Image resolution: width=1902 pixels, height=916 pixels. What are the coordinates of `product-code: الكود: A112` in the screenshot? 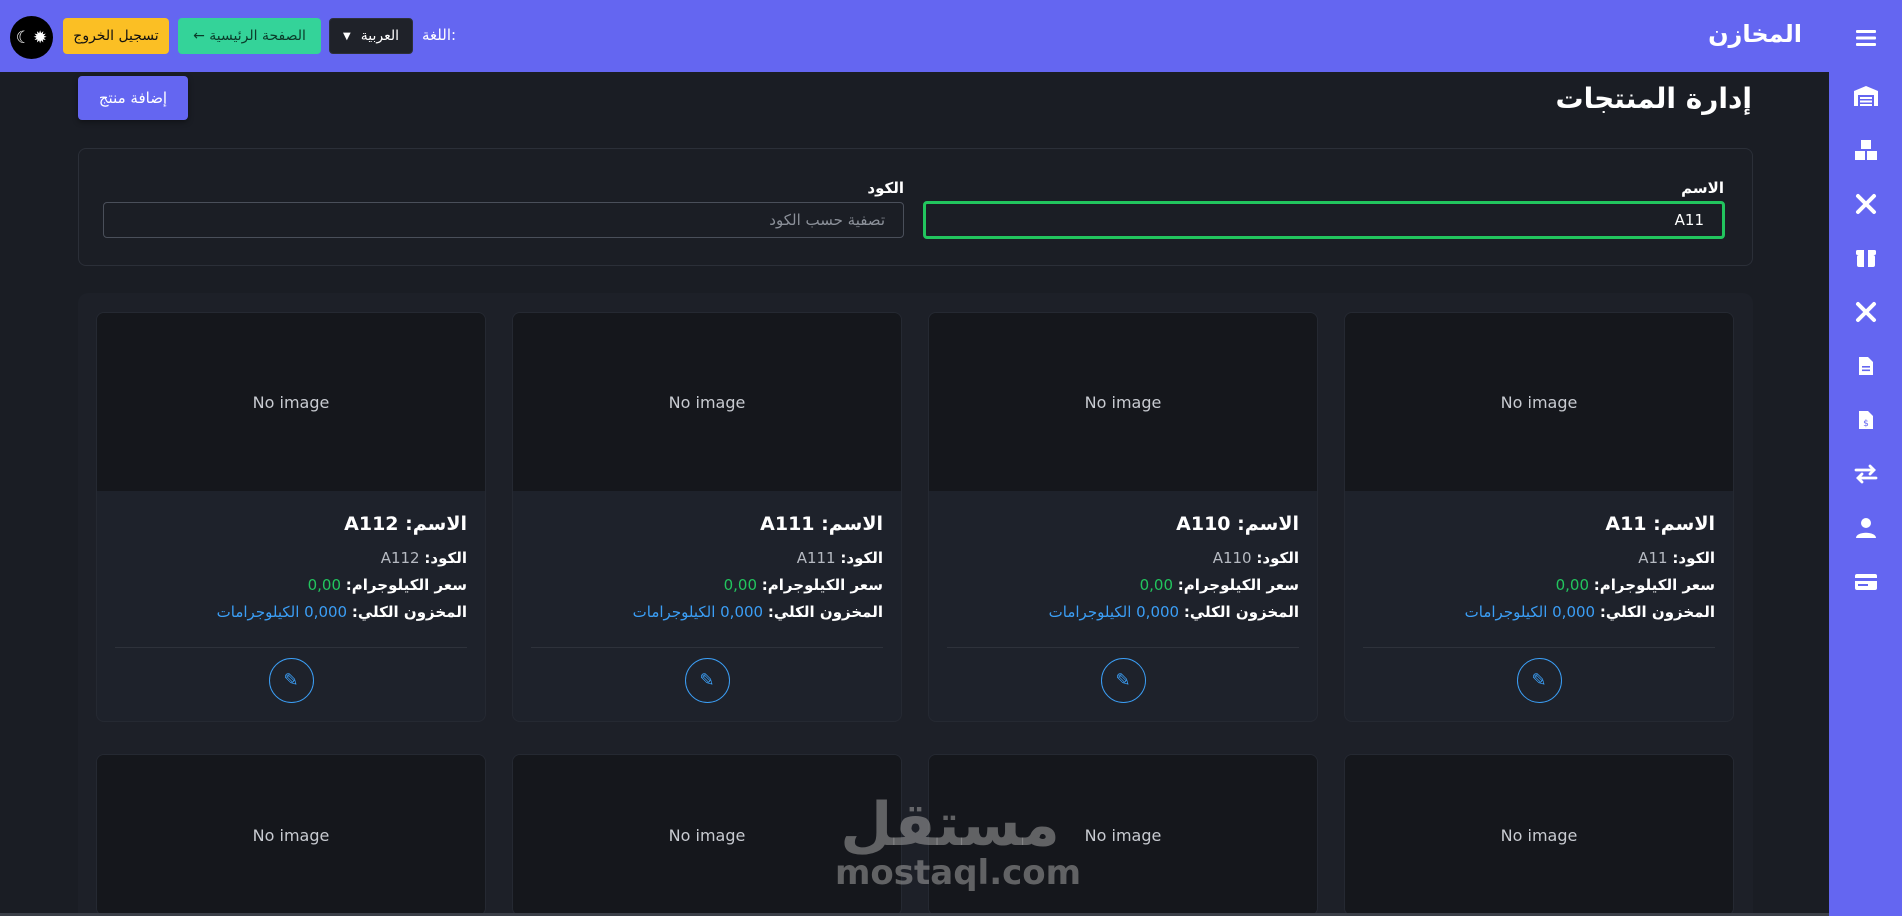 It's located at (423, 558).